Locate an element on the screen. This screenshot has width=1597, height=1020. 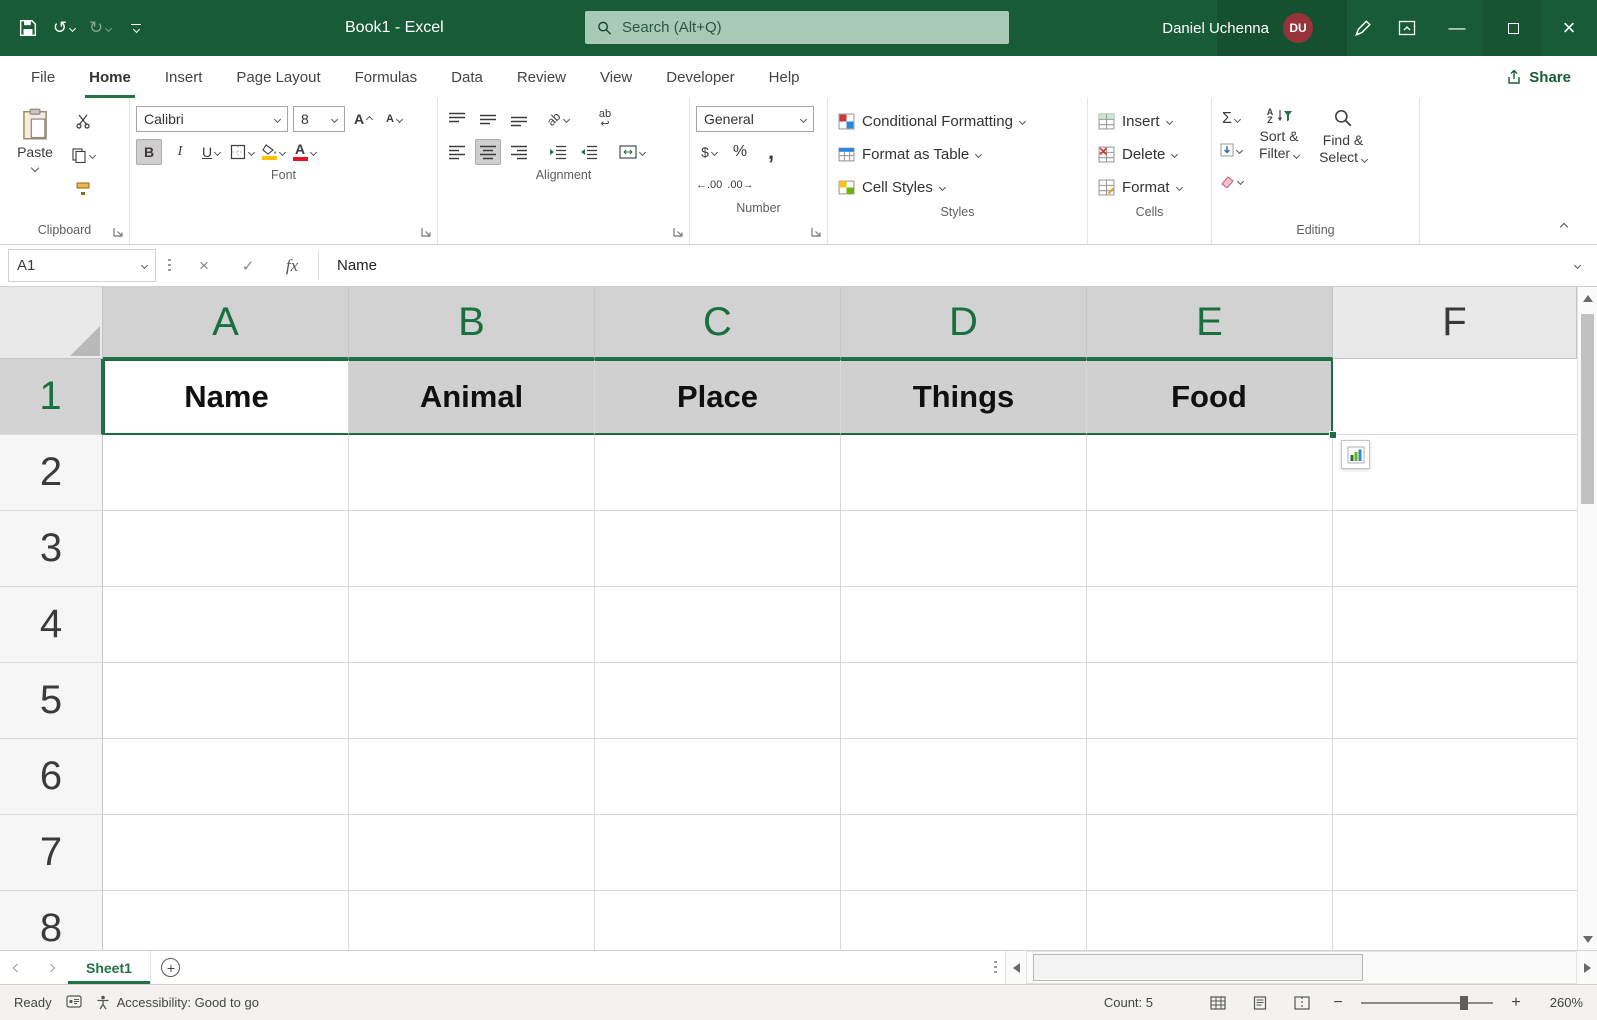
conditional-formatting-button: Conditional Formatting is located at coordinates (957, 121).